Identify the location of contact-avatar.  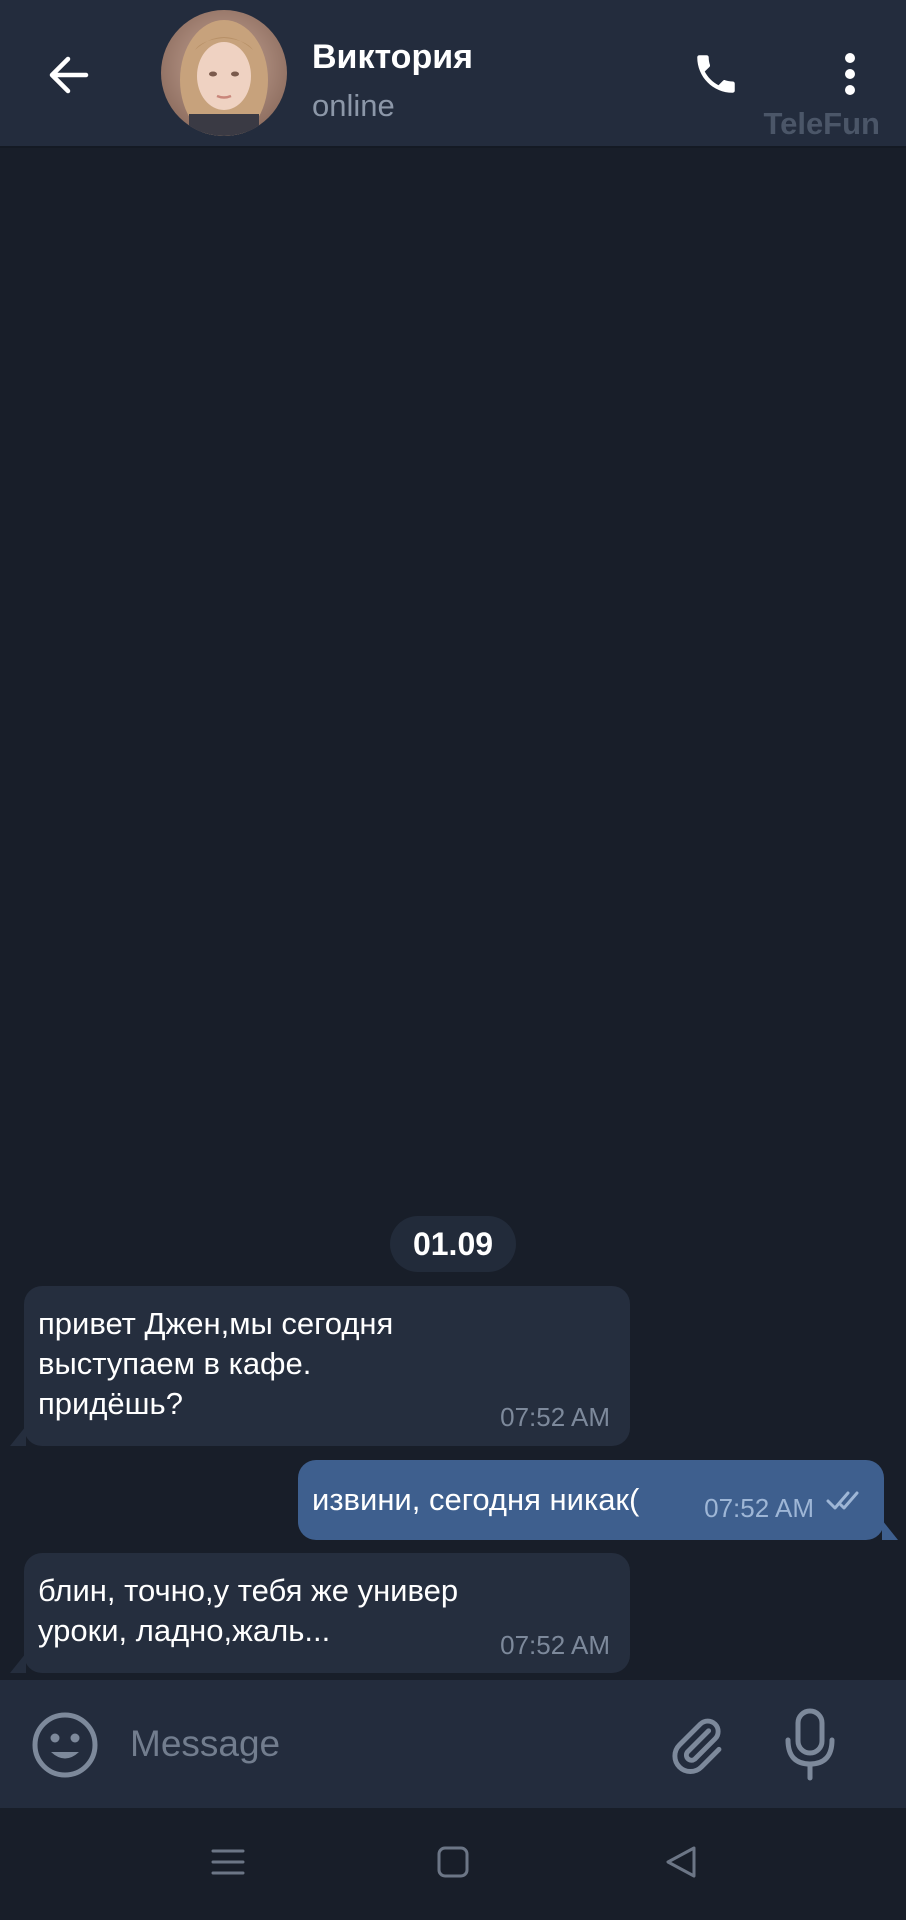
(224, 73).